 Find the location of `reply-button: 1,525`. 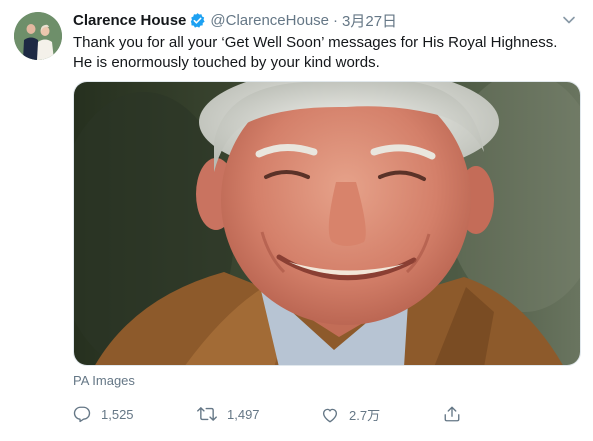

reply-button: 1,525 is located at coordinates (103, 414).